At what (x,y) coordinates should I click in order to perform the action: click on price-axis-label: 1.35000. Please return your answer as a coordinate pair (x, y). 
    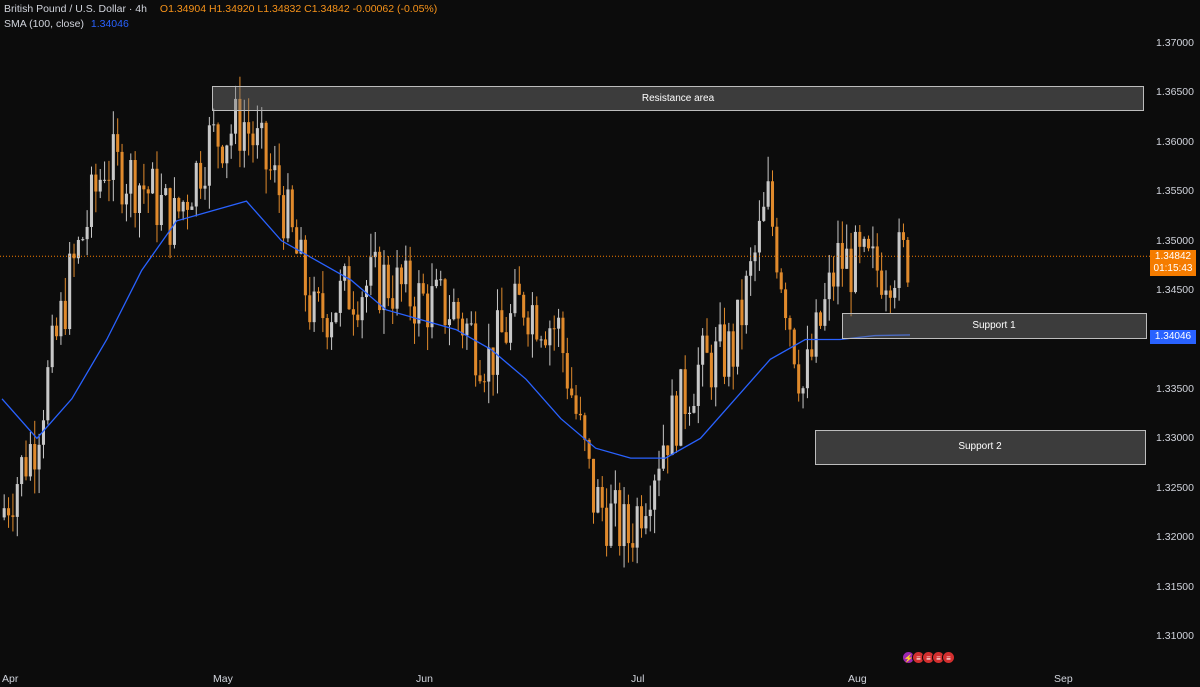
    Looking at the image, I should click on (1175, 240).